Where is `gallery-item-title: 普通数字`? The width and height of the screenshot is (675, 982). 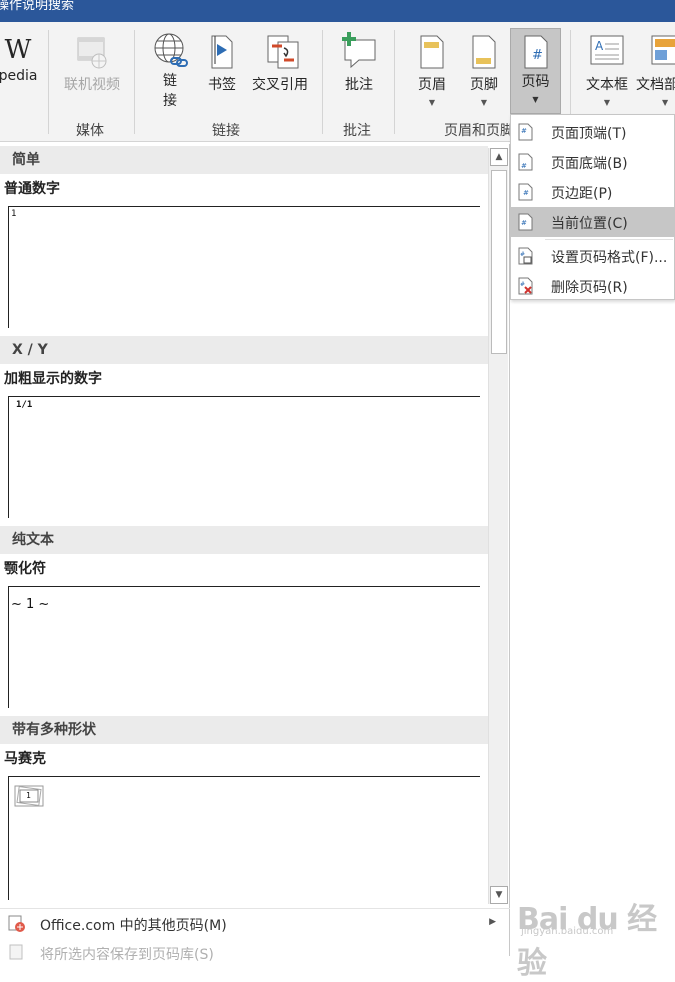
gallery-item-title: 普通数字 is located at coordinates (32, 189).